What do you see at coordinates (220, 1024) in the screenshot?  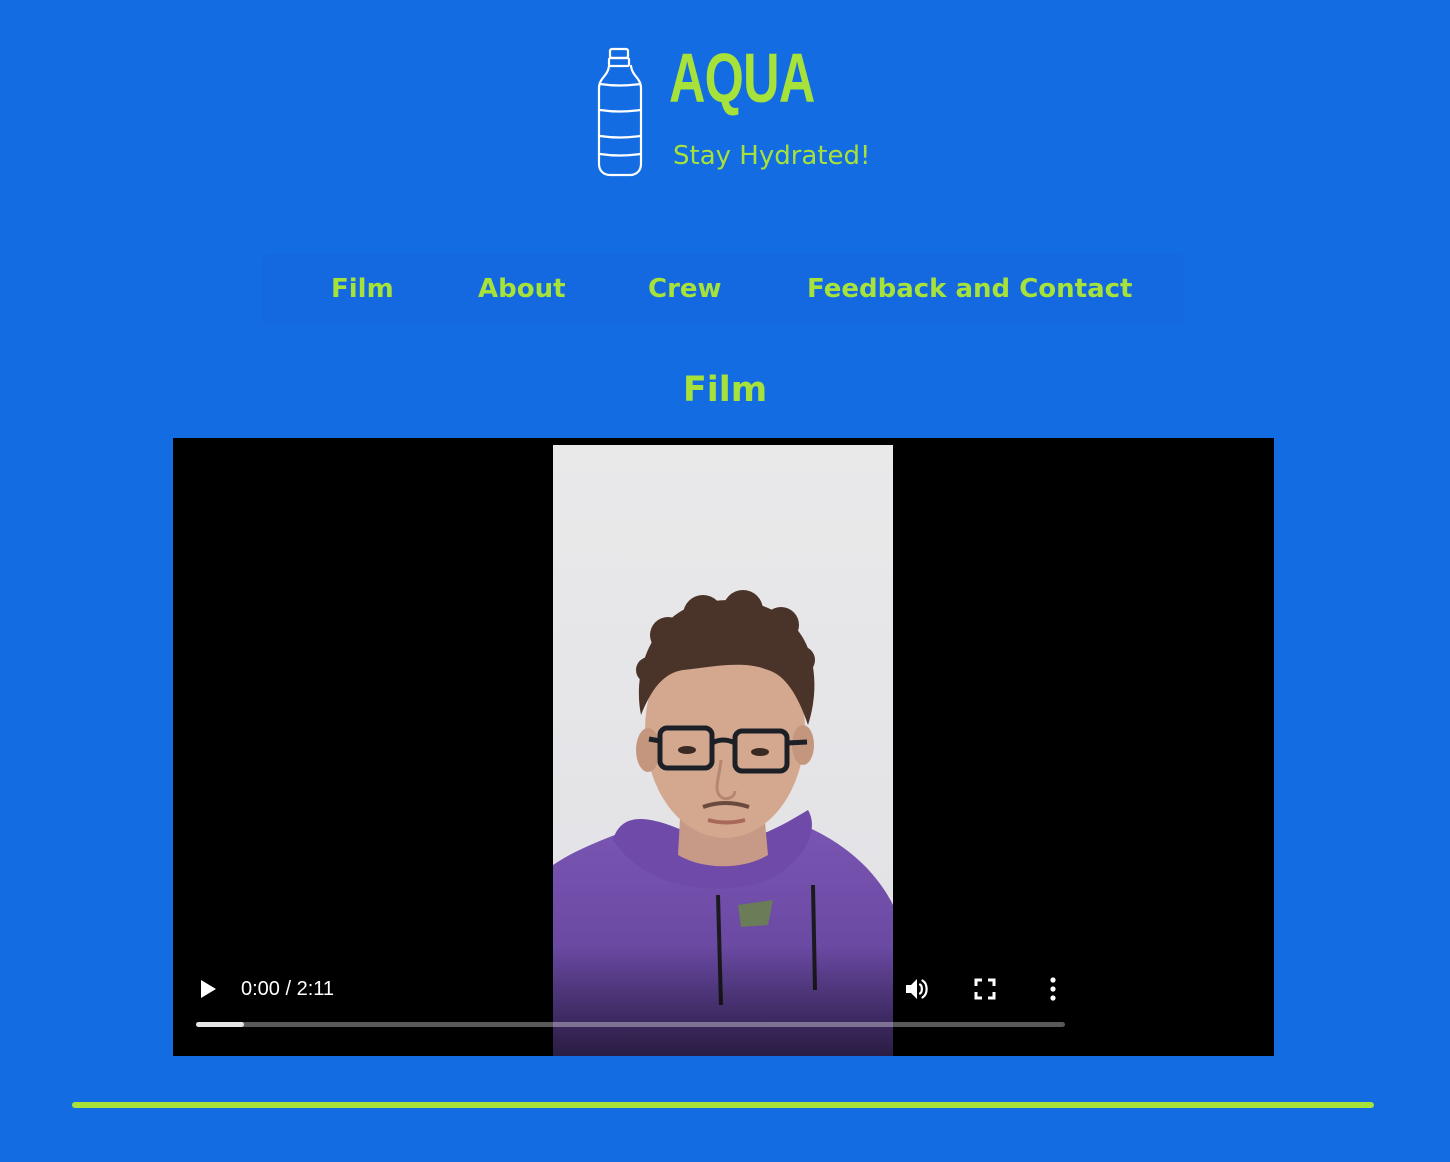 I see `seek-buffered` at bounding box center [220, 1024].